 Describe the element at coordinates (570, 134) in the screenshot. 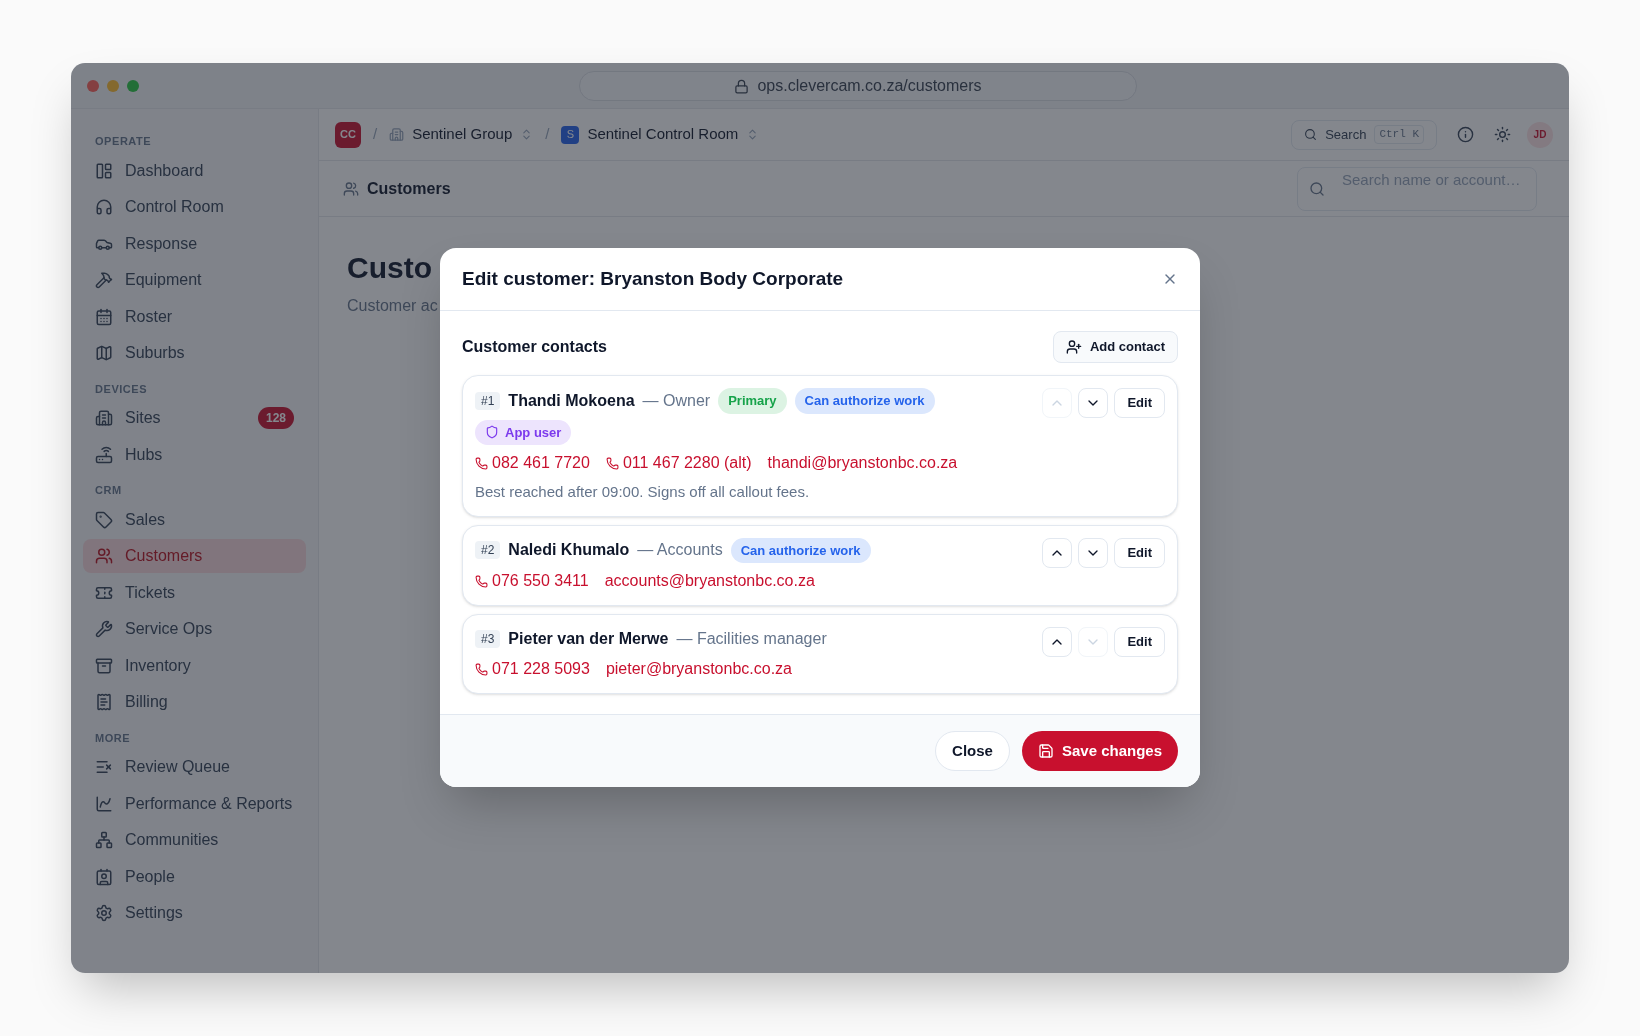

I see `room-badge: S` at that location.